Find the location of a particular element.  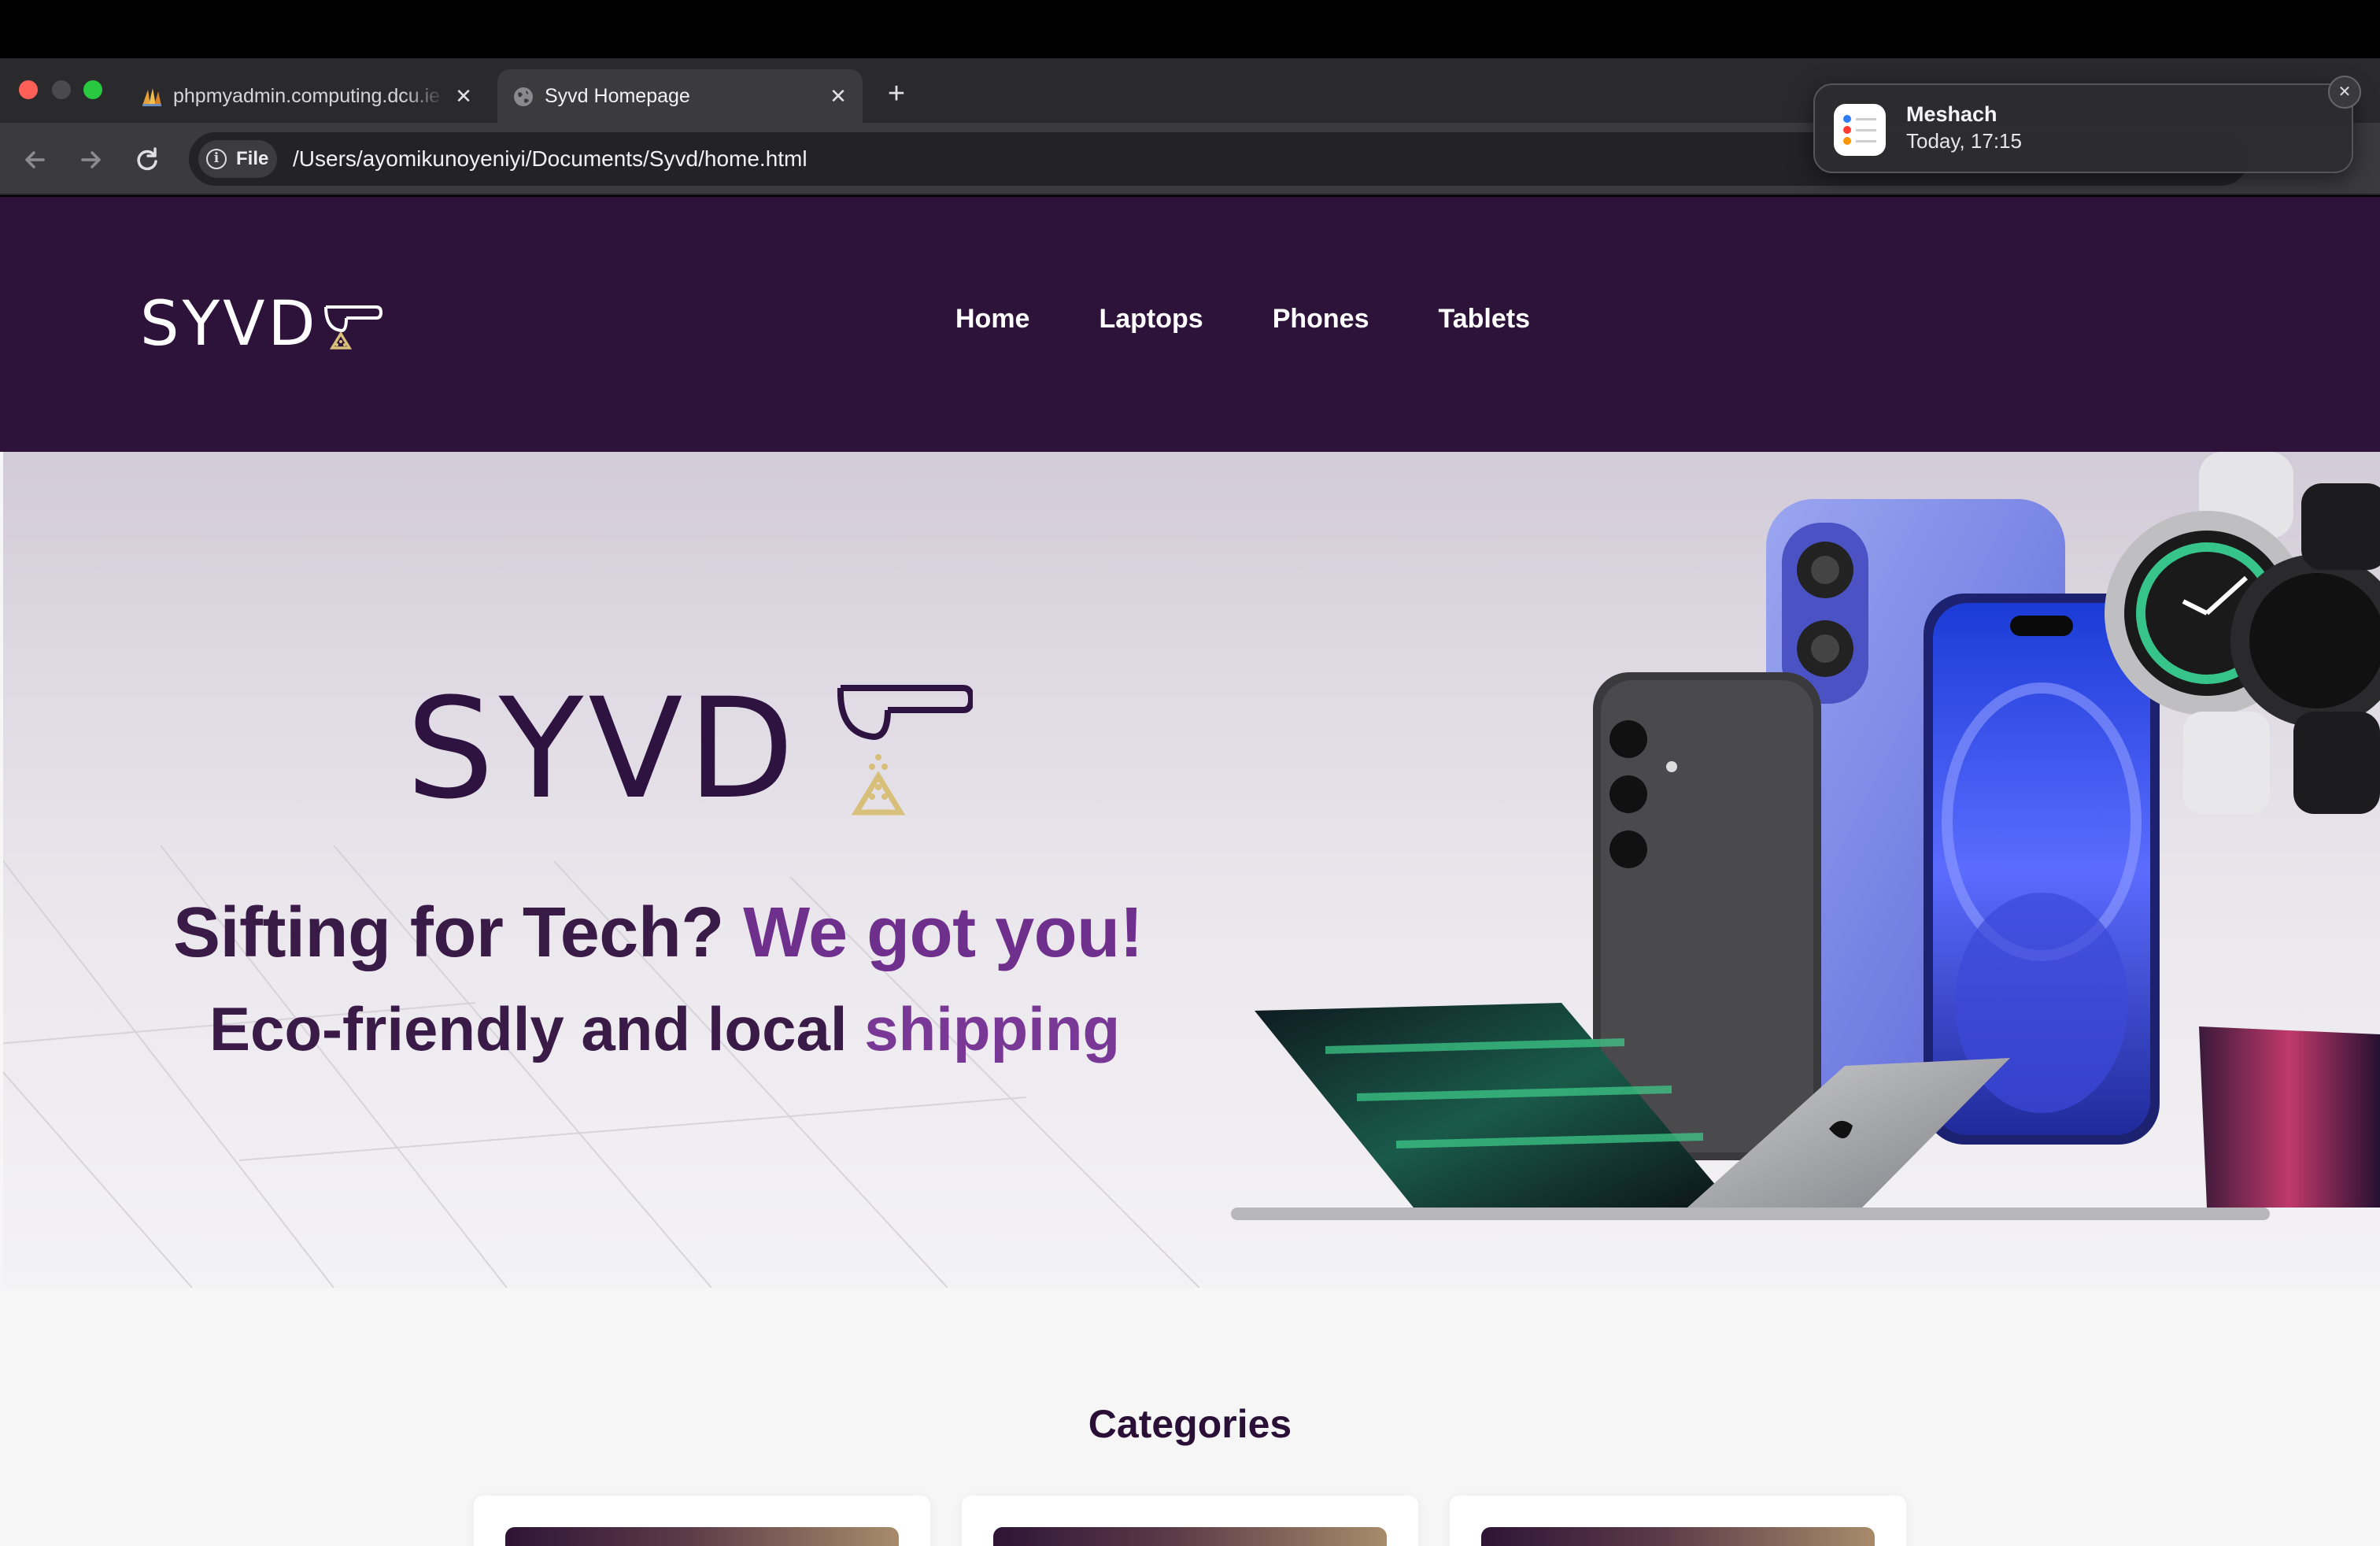

subline-part-2: shipping is located at coordinates (992, 1028).